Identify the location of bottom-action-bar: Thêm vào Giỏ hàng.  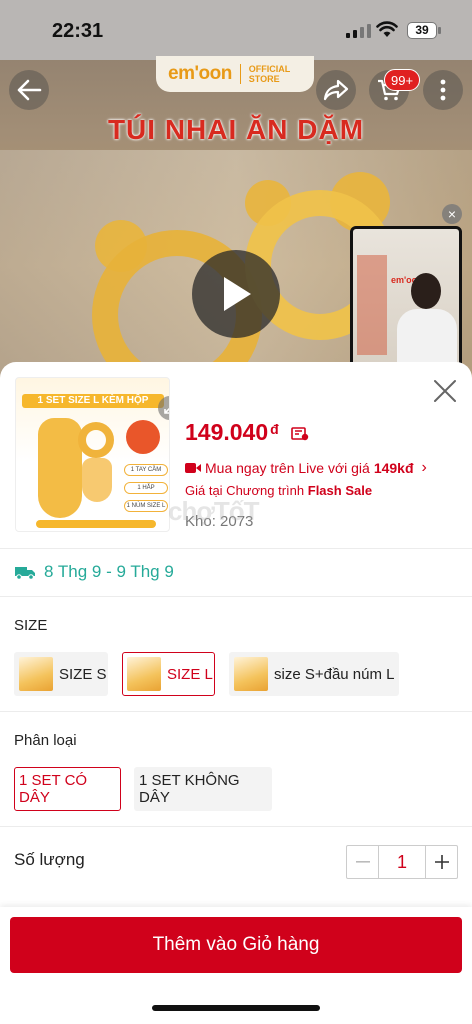
(236, 965).